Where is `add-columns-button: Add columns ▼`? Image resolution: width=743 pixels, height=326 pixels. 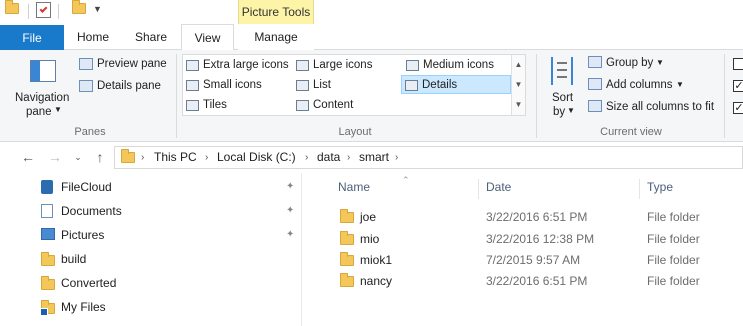 add-columns-button: Add columns ▼ is located at coordinates (641, 85).